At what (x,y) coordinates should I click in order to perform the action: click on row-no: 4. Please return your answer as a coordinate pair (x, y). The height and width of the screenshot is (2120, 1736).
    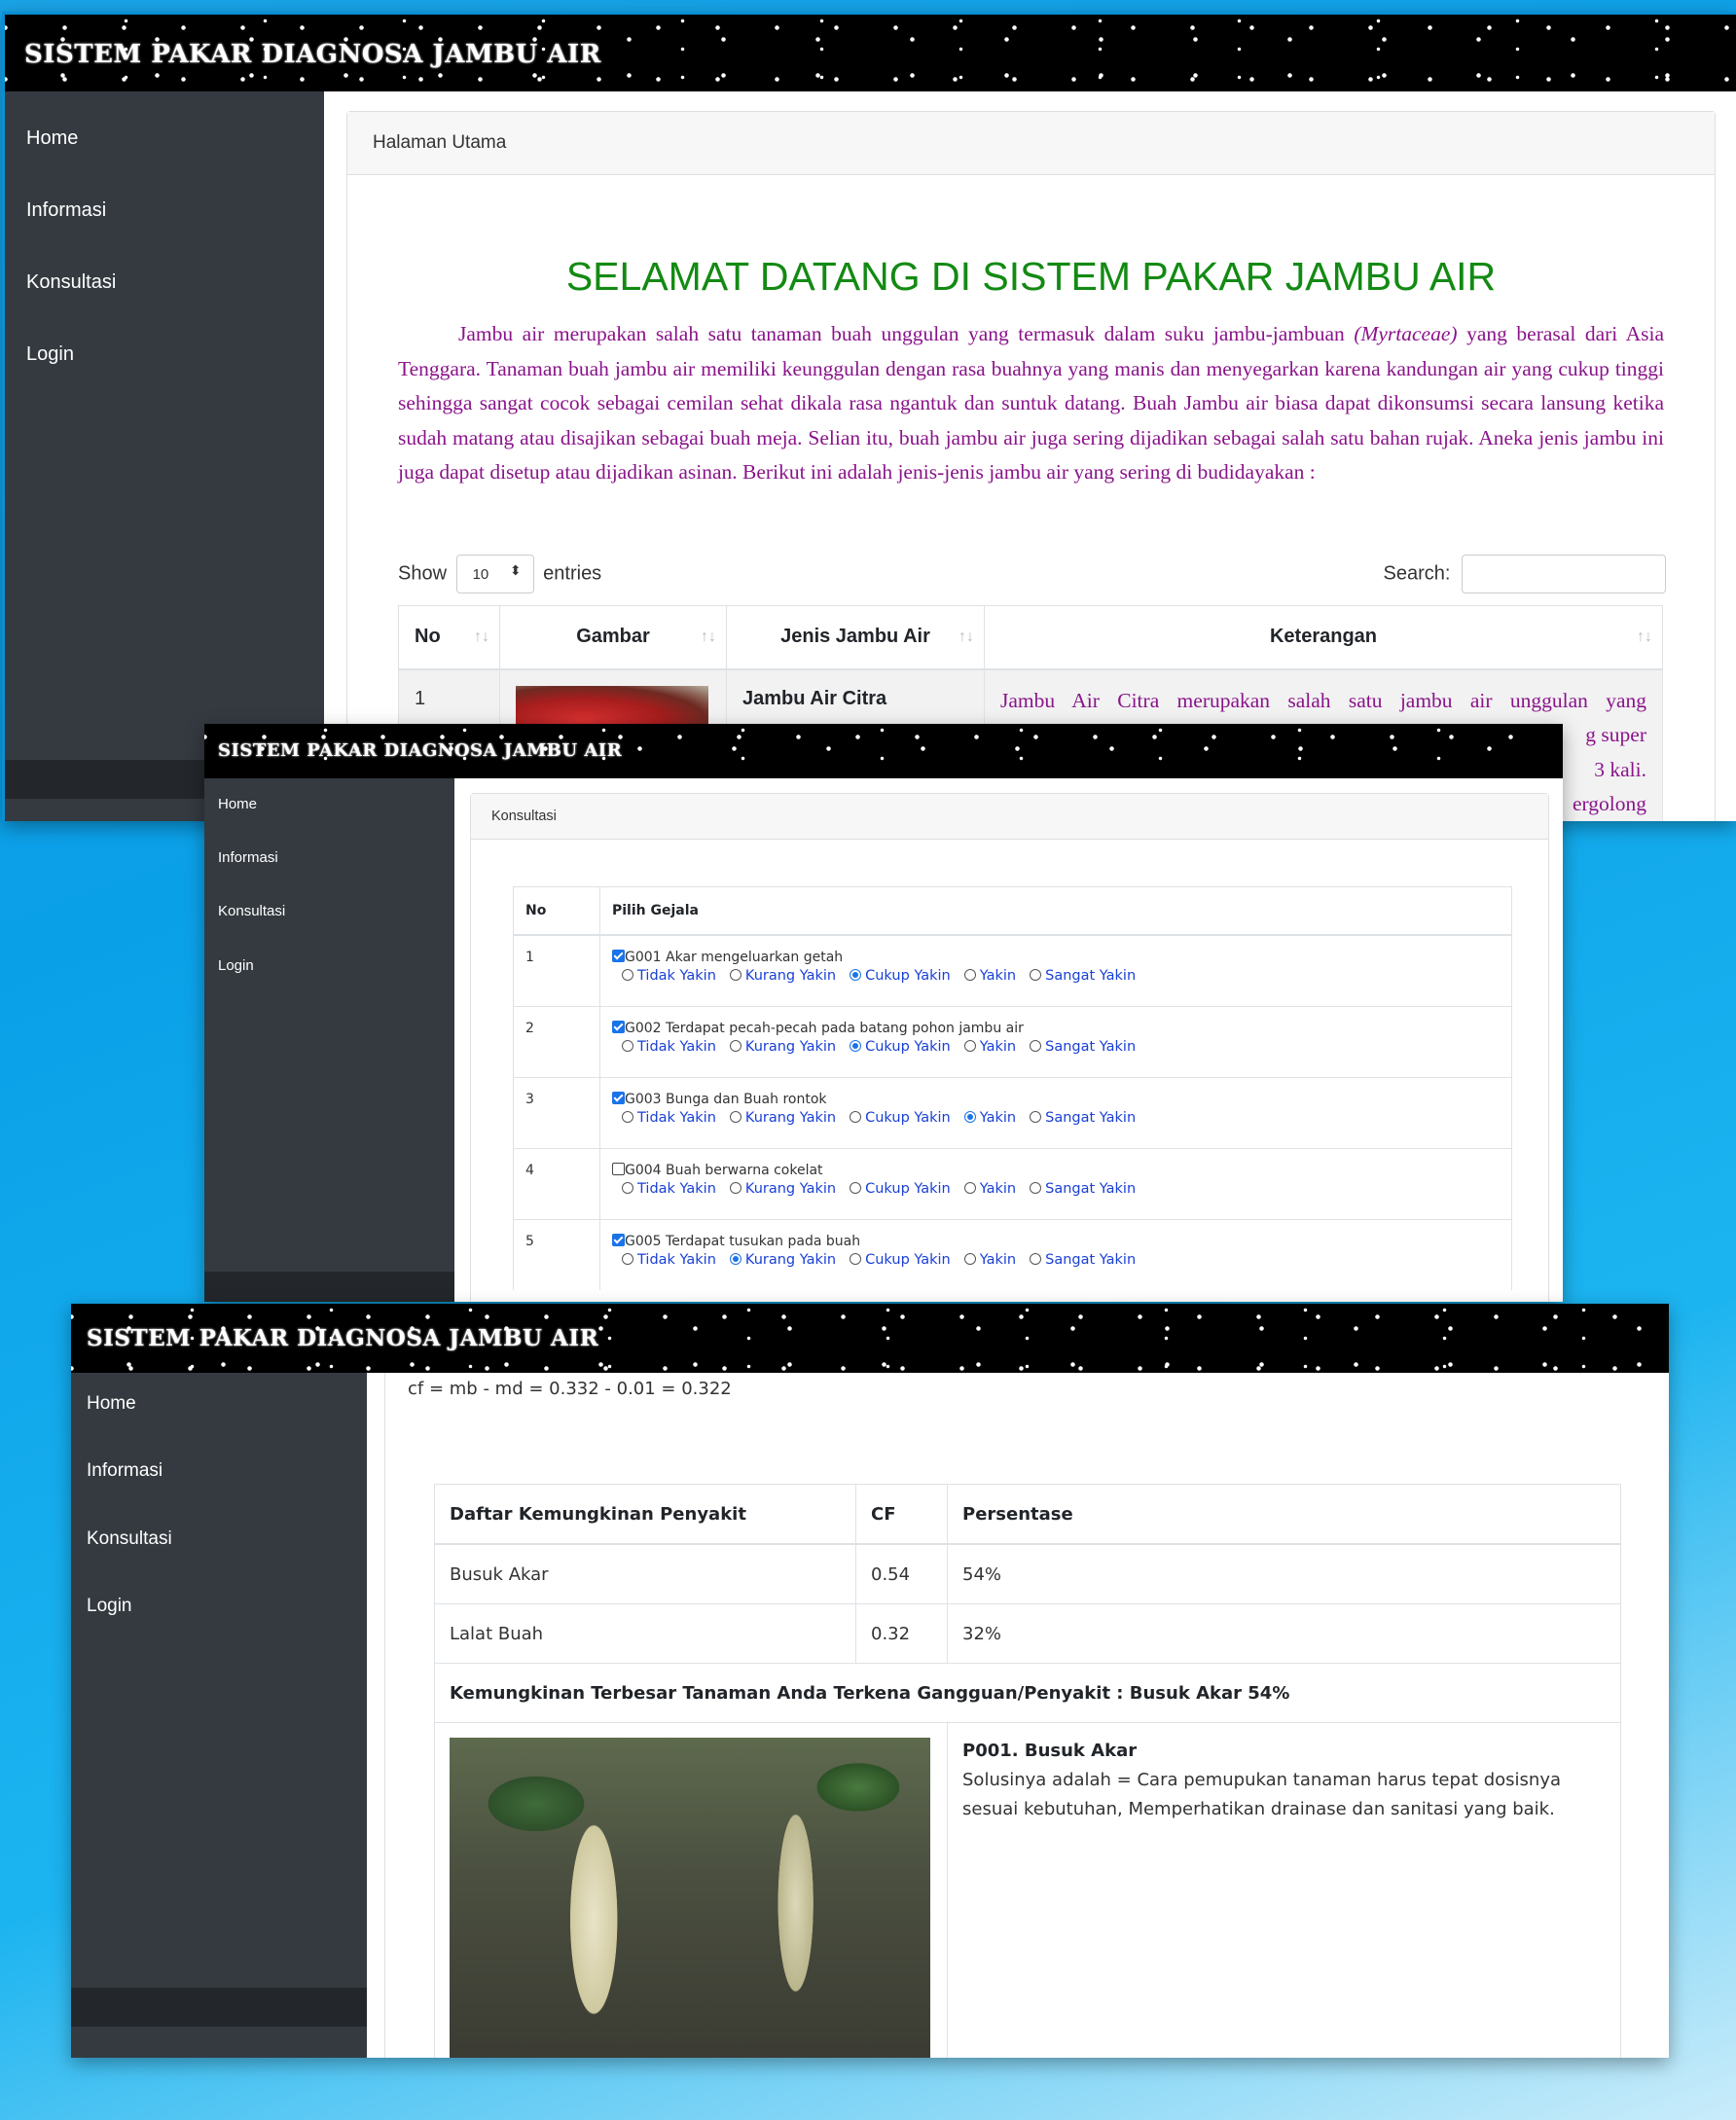
    Looking at the image, I should click on (557, 1184).